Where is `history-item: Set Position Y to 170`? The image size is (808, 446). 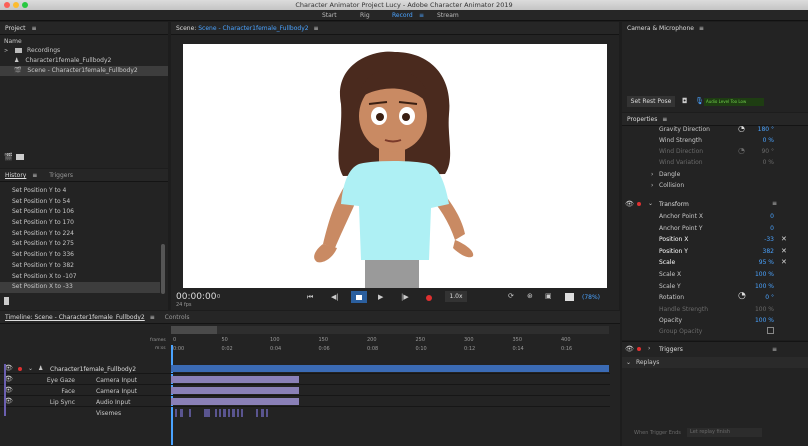 history-item: Set Position Y to 170 is located at coordinates (80, 223).